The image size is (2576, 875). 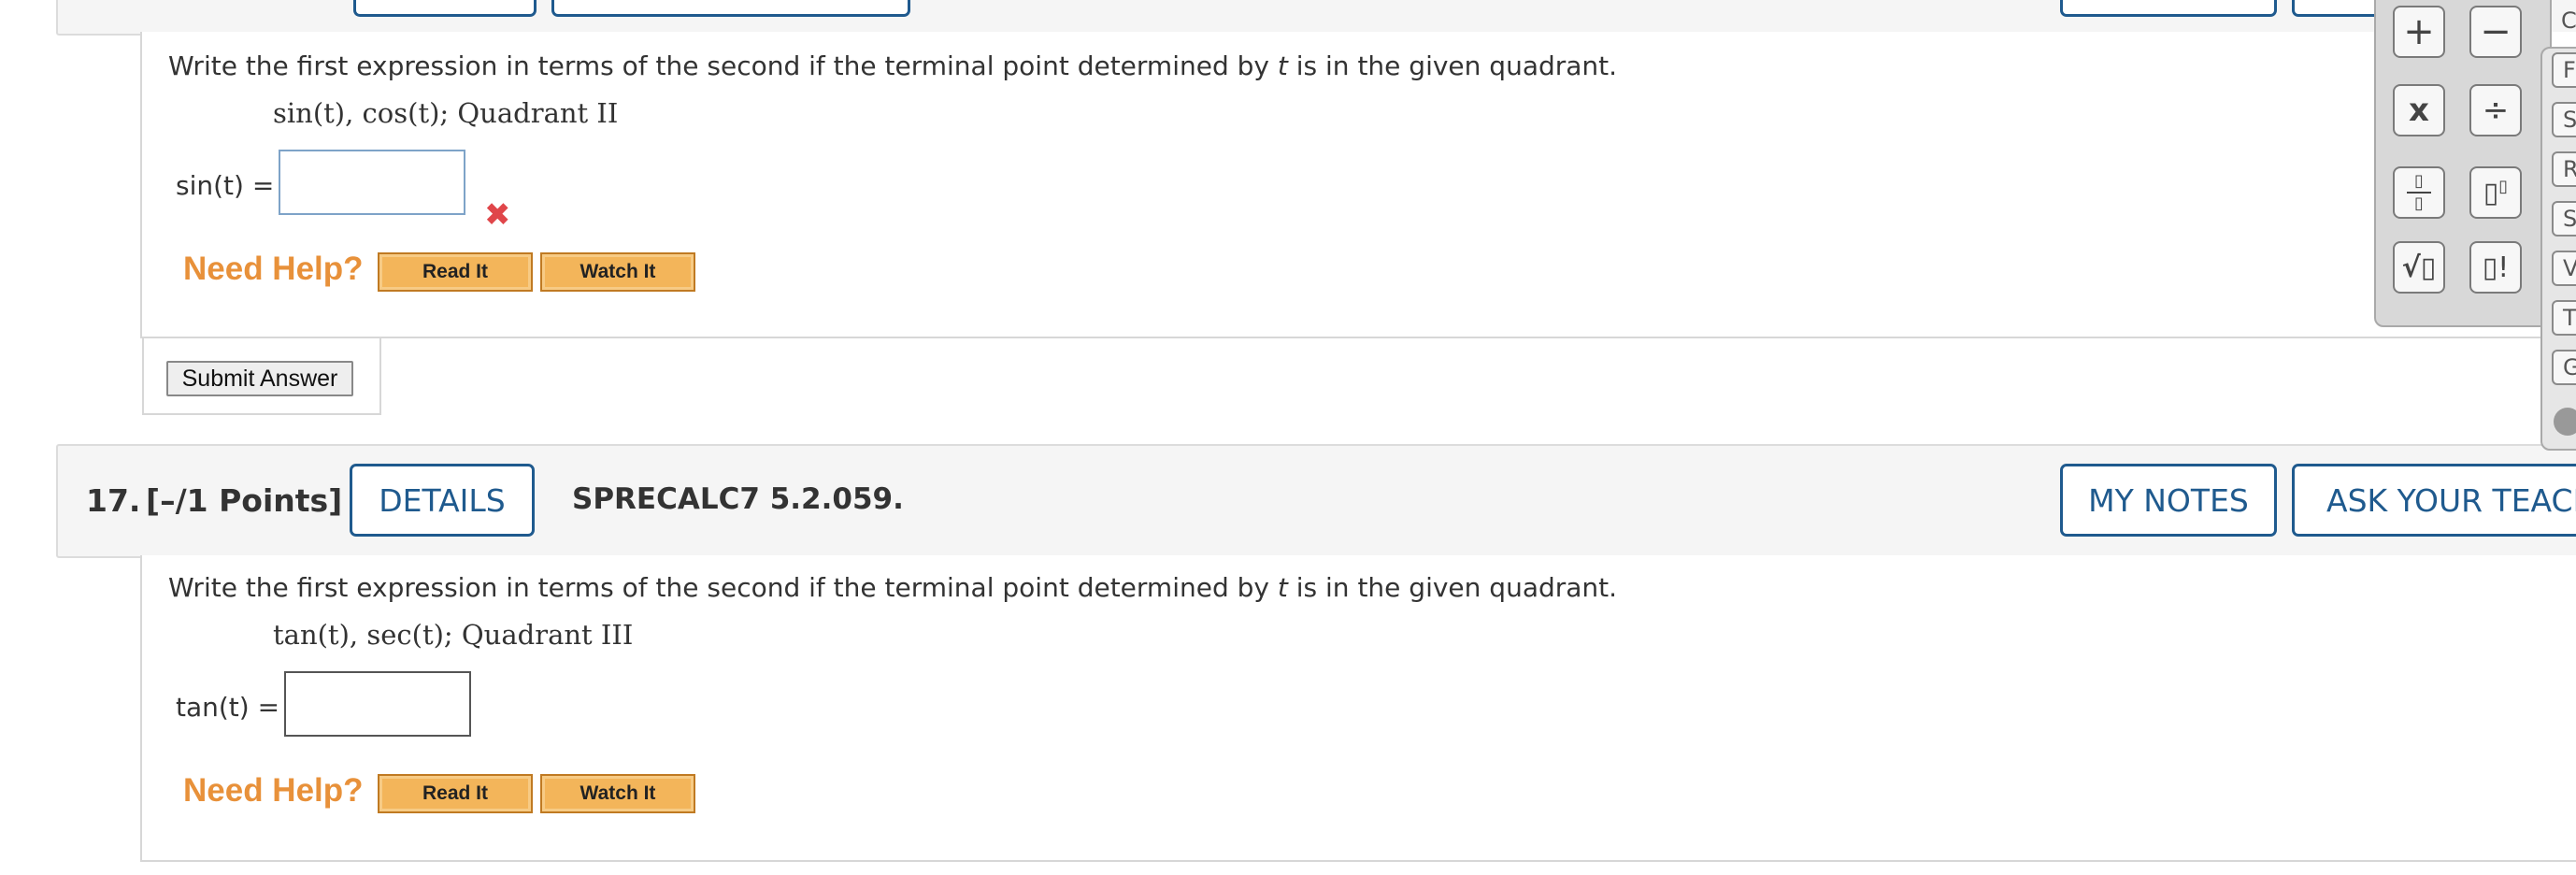 What do you see at coordinates (2419, 267) in the screenshot?
I see `sqrt-key: √▯` at bounding box center [2419, 267].